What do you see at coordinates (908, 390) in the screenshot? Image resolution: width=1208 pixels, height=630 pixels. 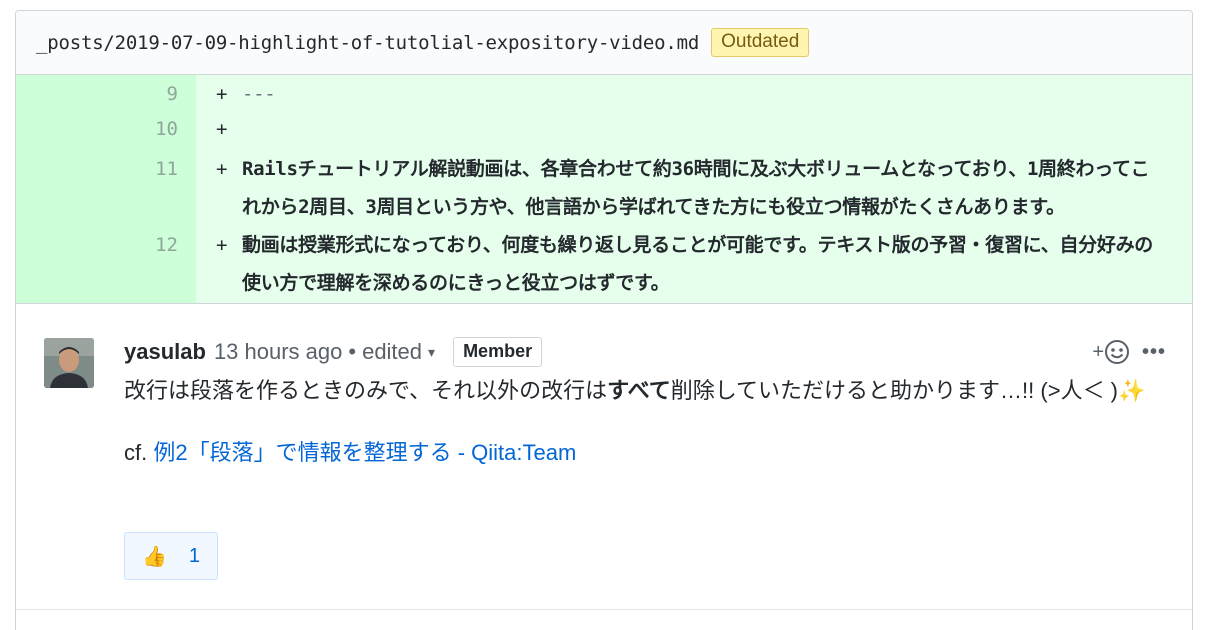 I see `comment-text: 削除していただけると助かります…!! (>人＜ )✨` at bounding box center [908, 390].